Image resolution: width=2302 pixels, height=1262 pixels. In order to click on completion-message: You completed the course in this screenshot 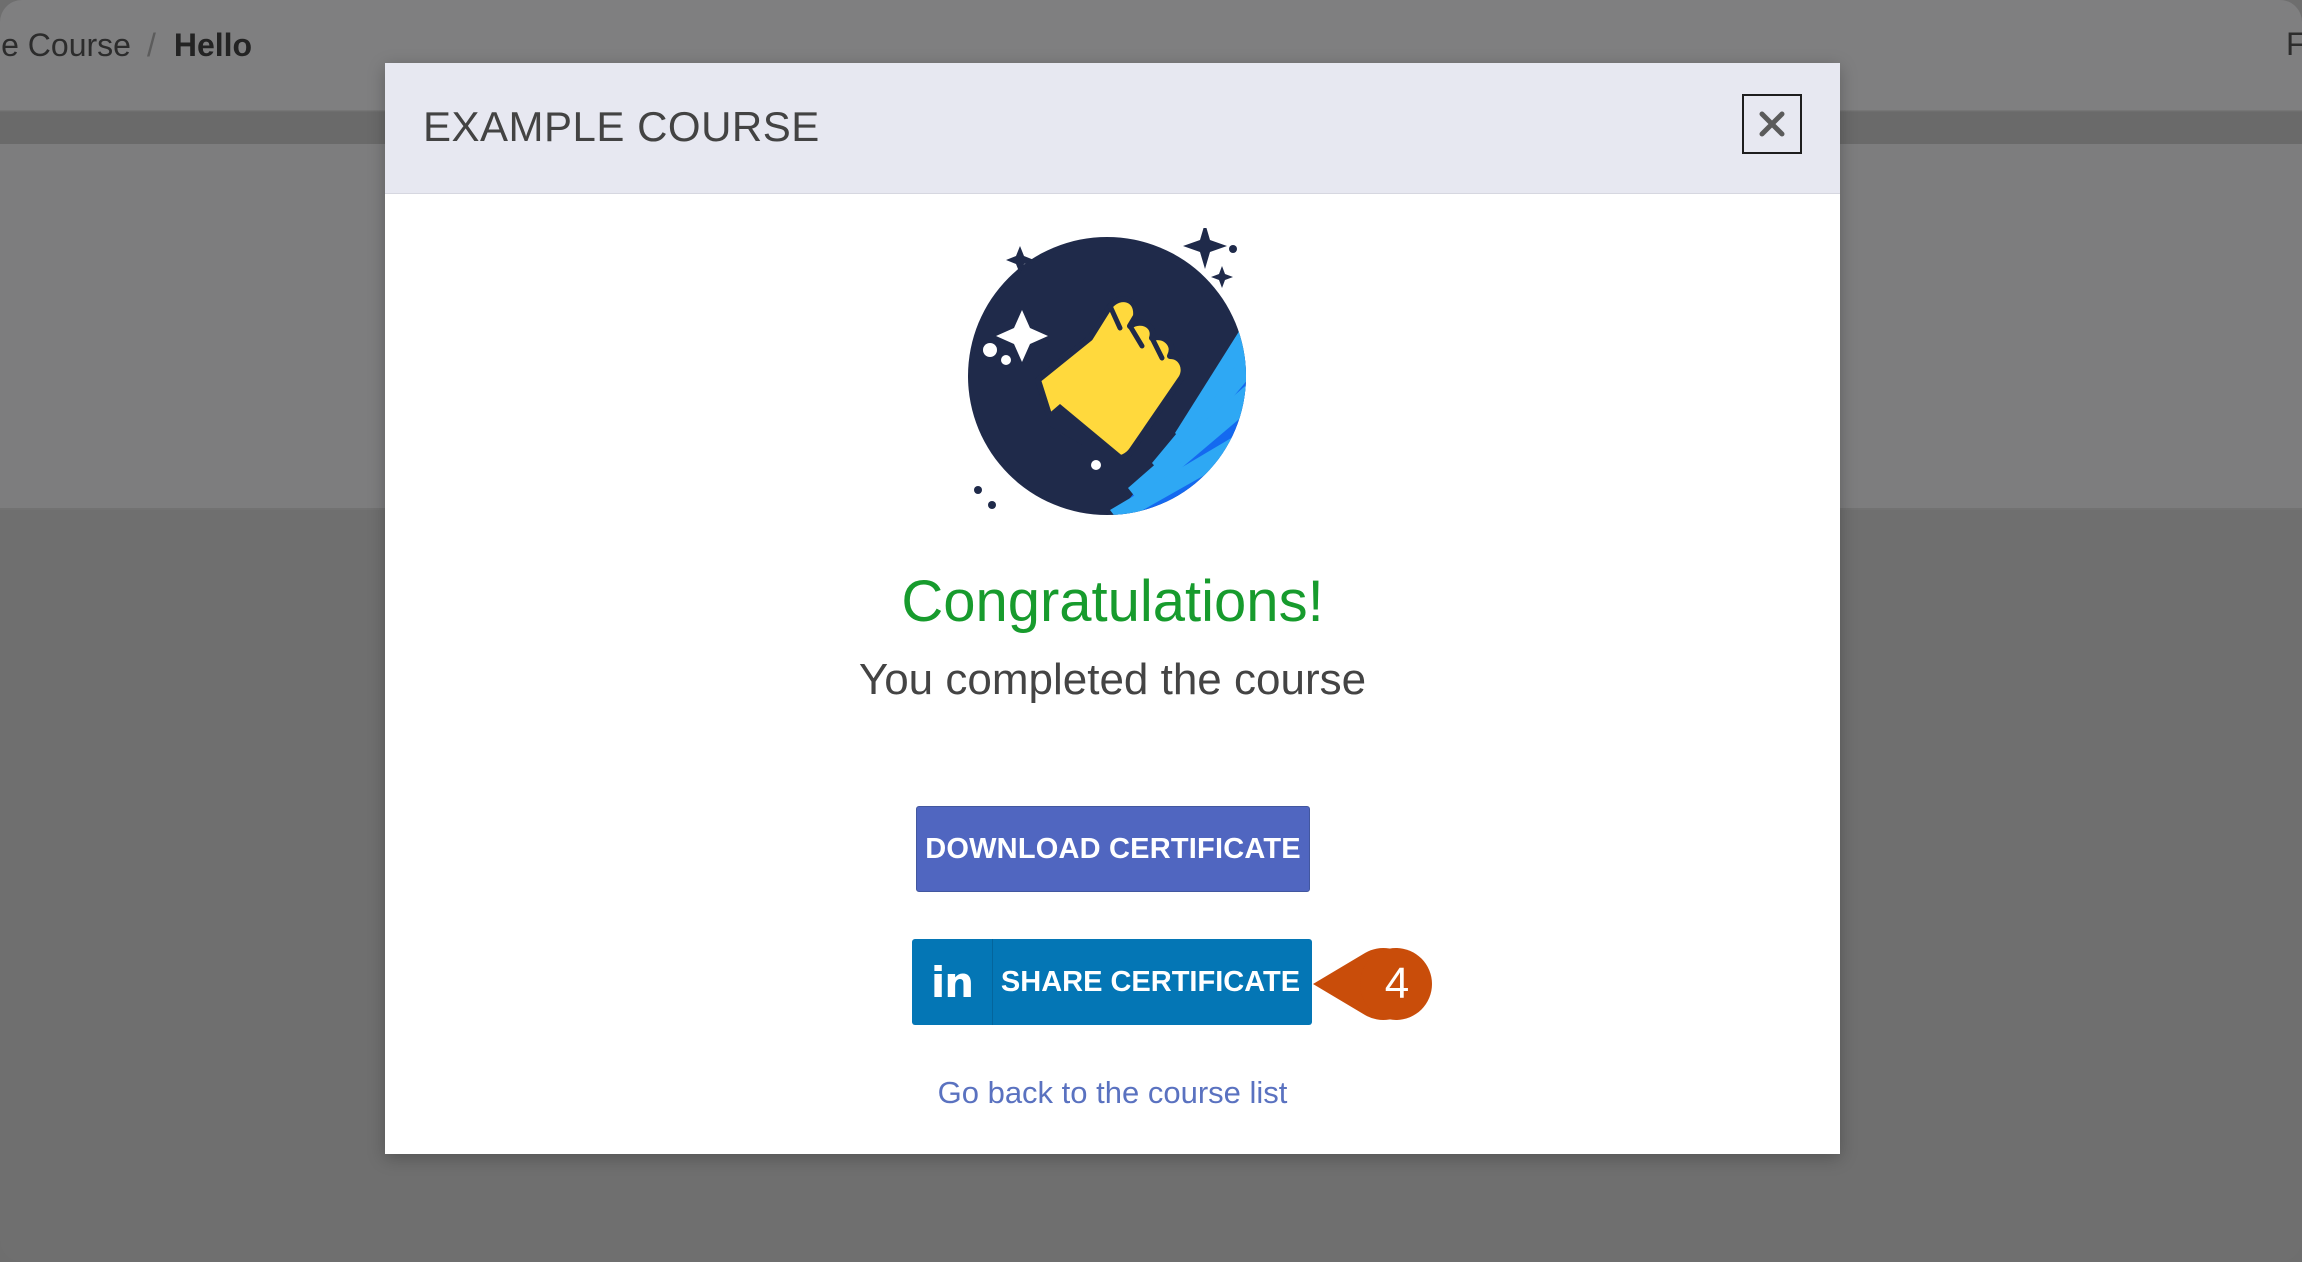, I will do `click(1112, 679)`.